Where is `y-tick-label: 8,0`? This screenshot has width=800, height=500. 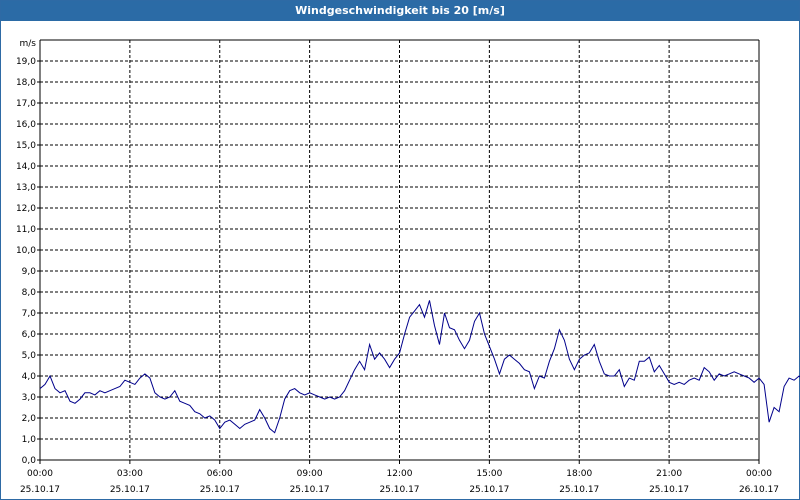 y-tick-label: 8,0 is located at coordinates (29, 293).